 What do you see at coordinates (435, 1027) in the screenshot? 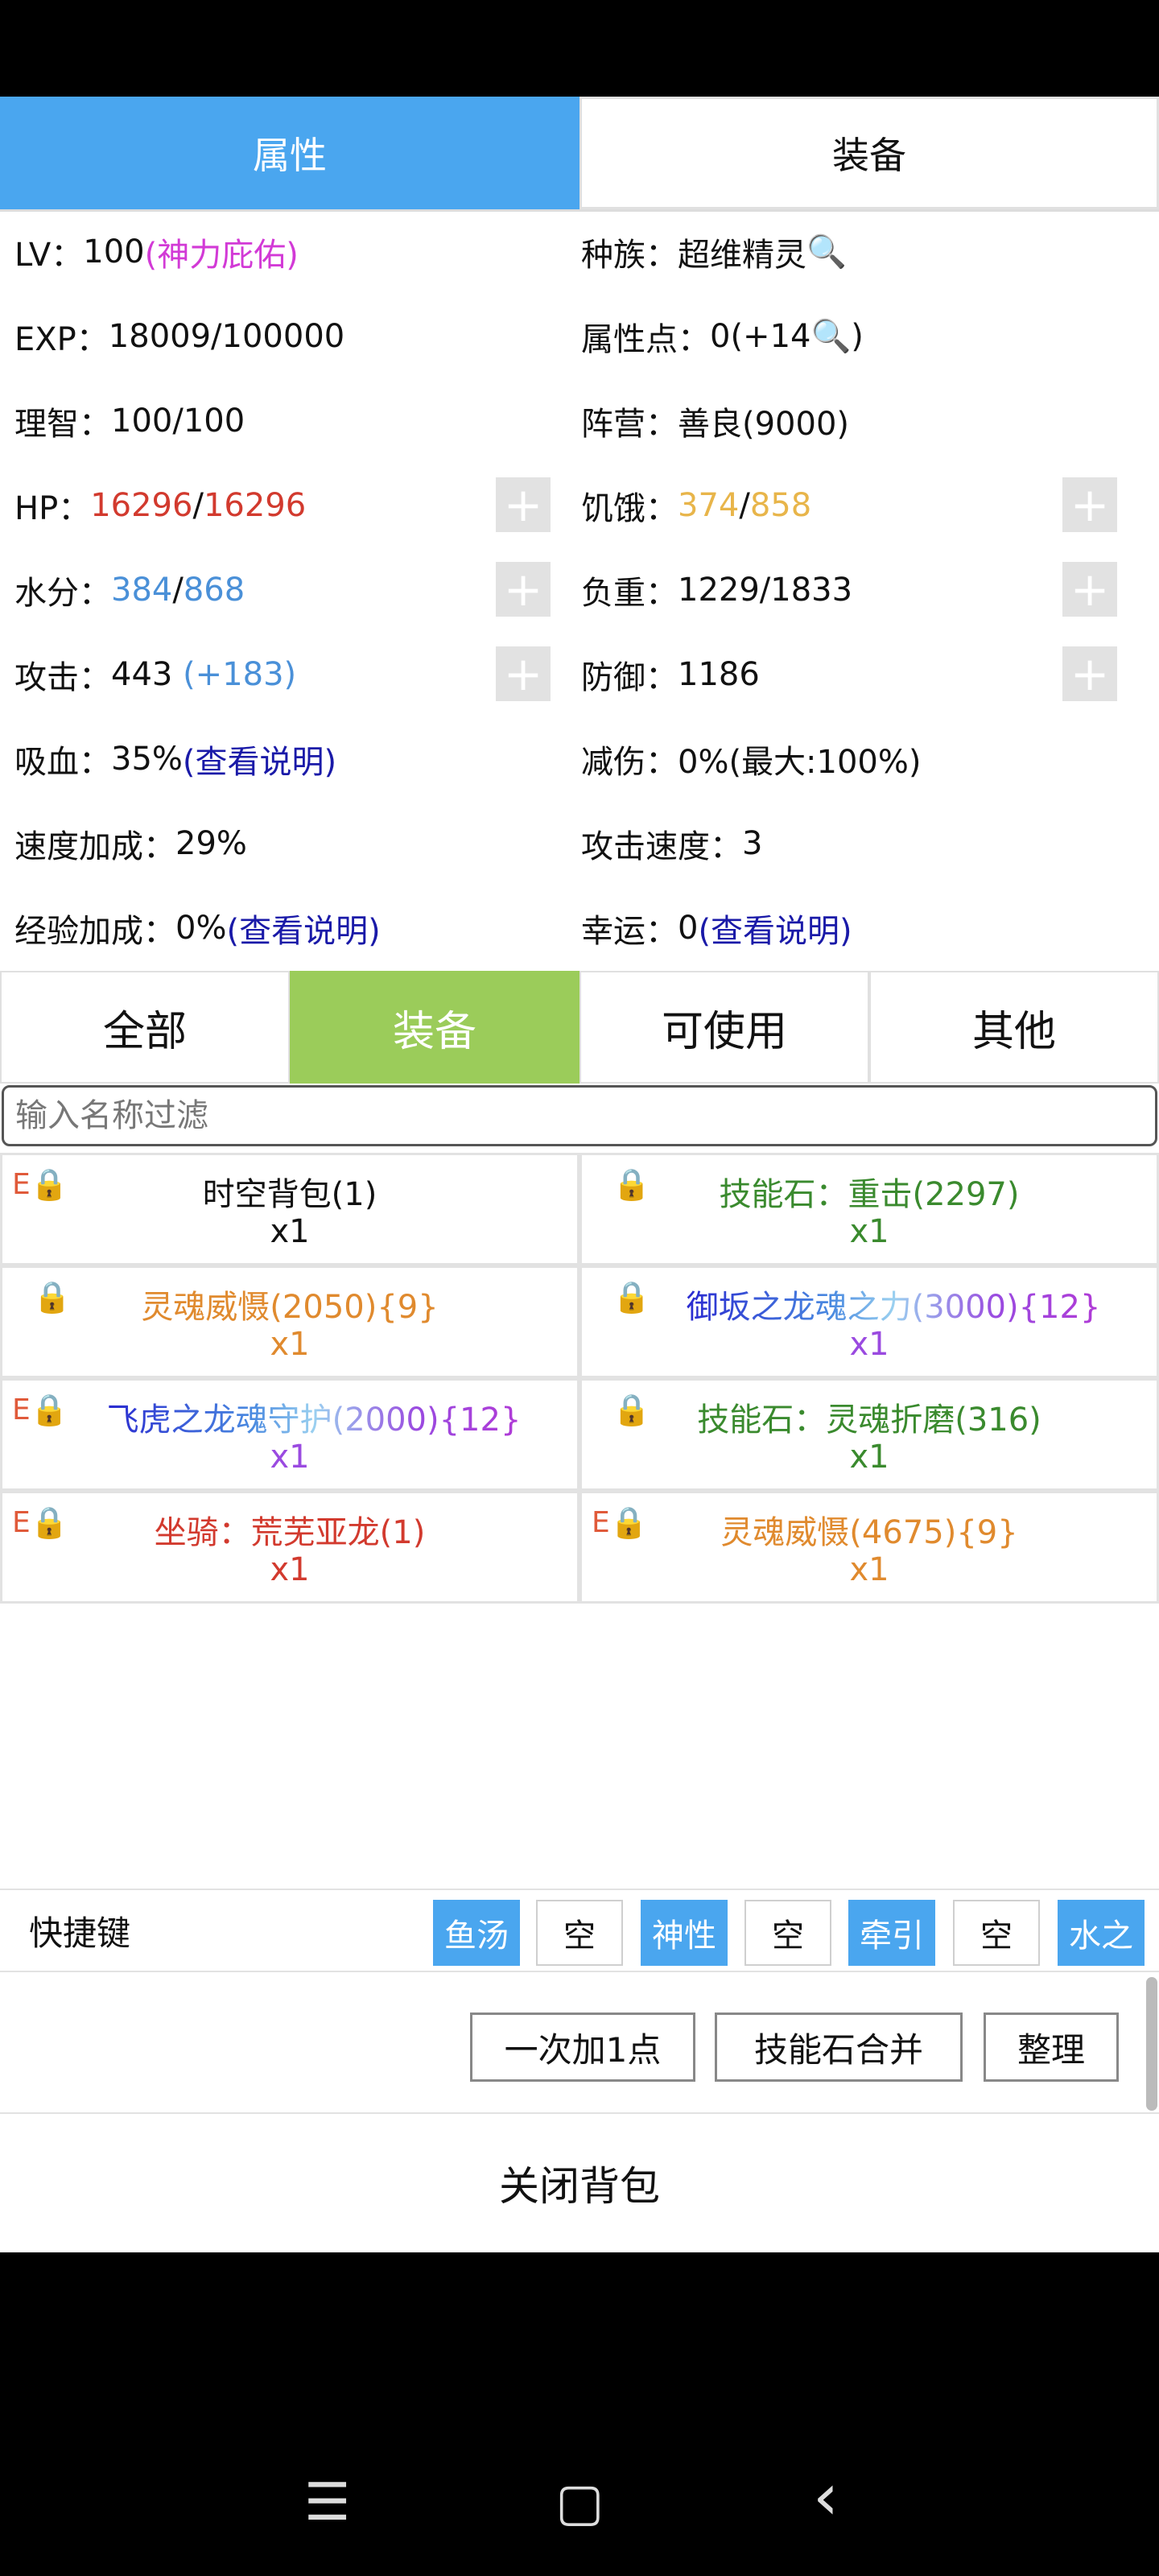
I see `filter-tab-equipment: 装备` at bounding box center [435, 1027].